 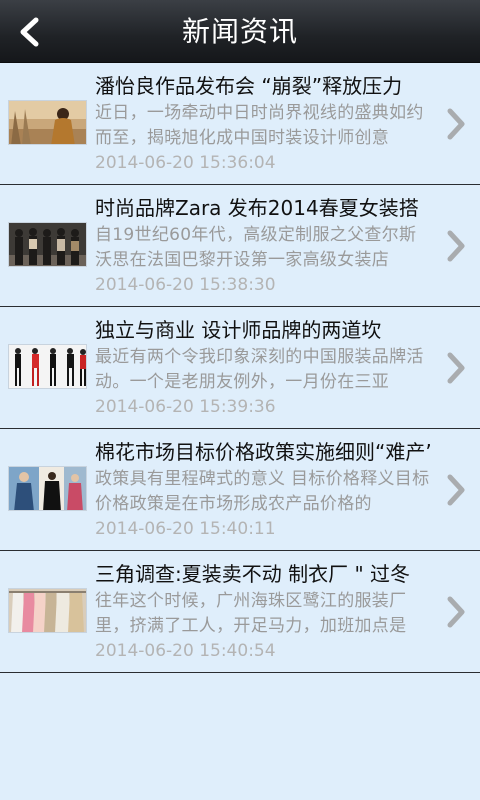 I want to click on news-title: 棉花市场目标价格政策实施细则“难产”, so click(x=262, y=452).